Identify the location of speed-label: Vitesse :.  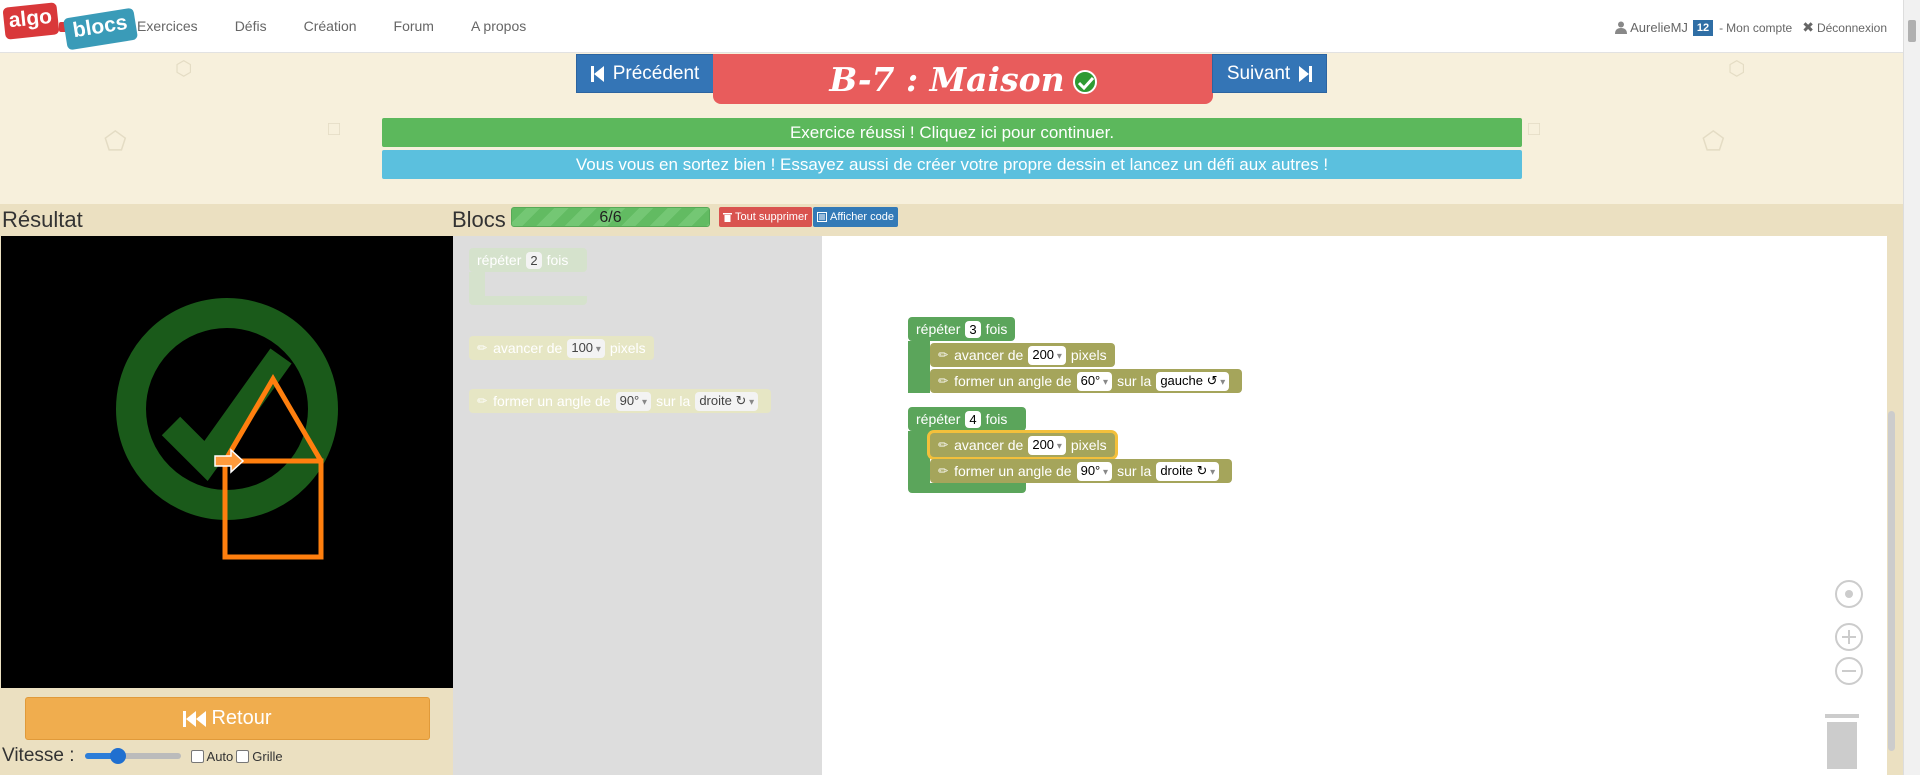
(38, 755).